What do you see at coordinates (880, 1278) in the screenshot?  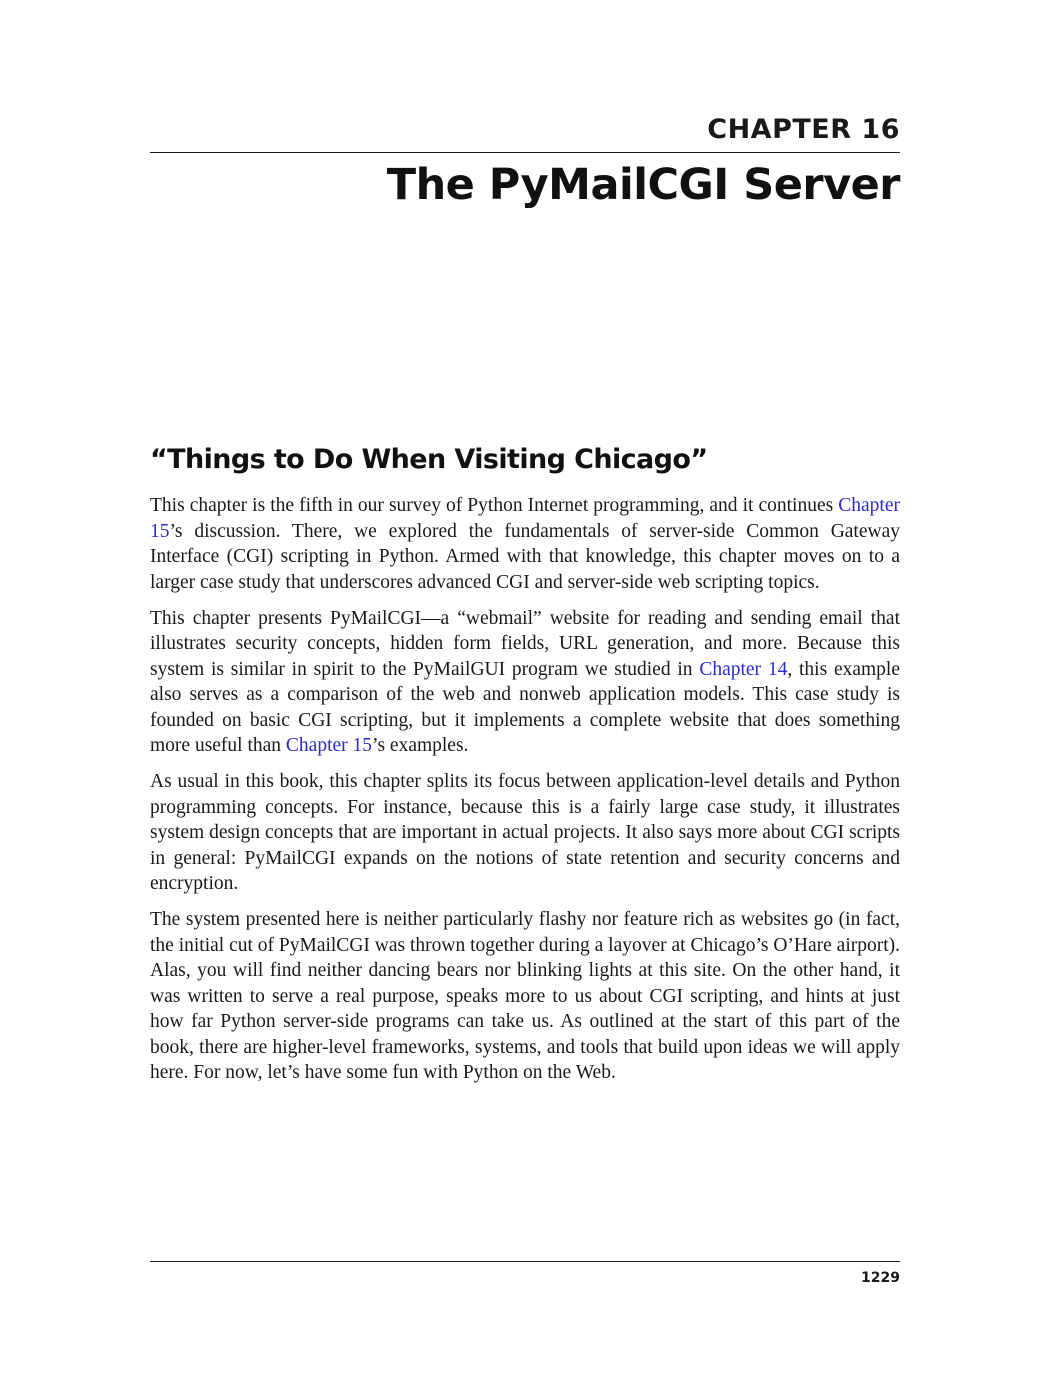 I see `page-number: 1229` at bounding box center [880, 1278].